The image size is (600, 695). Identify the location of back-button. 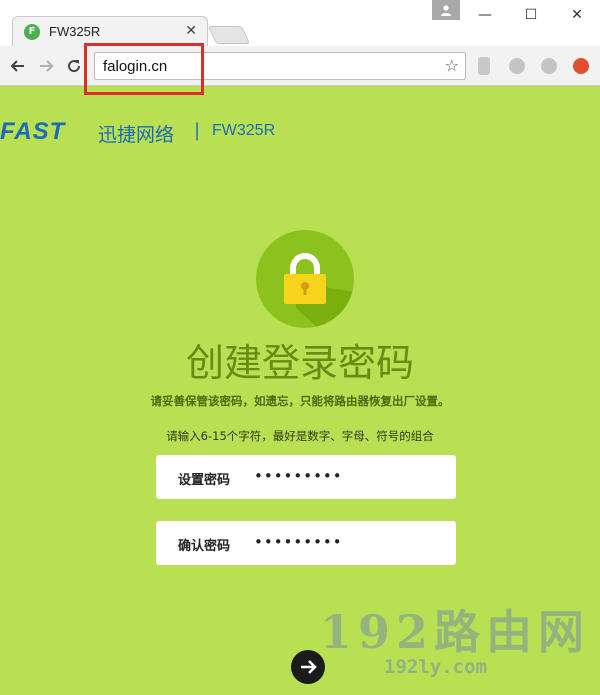
(18, 66).